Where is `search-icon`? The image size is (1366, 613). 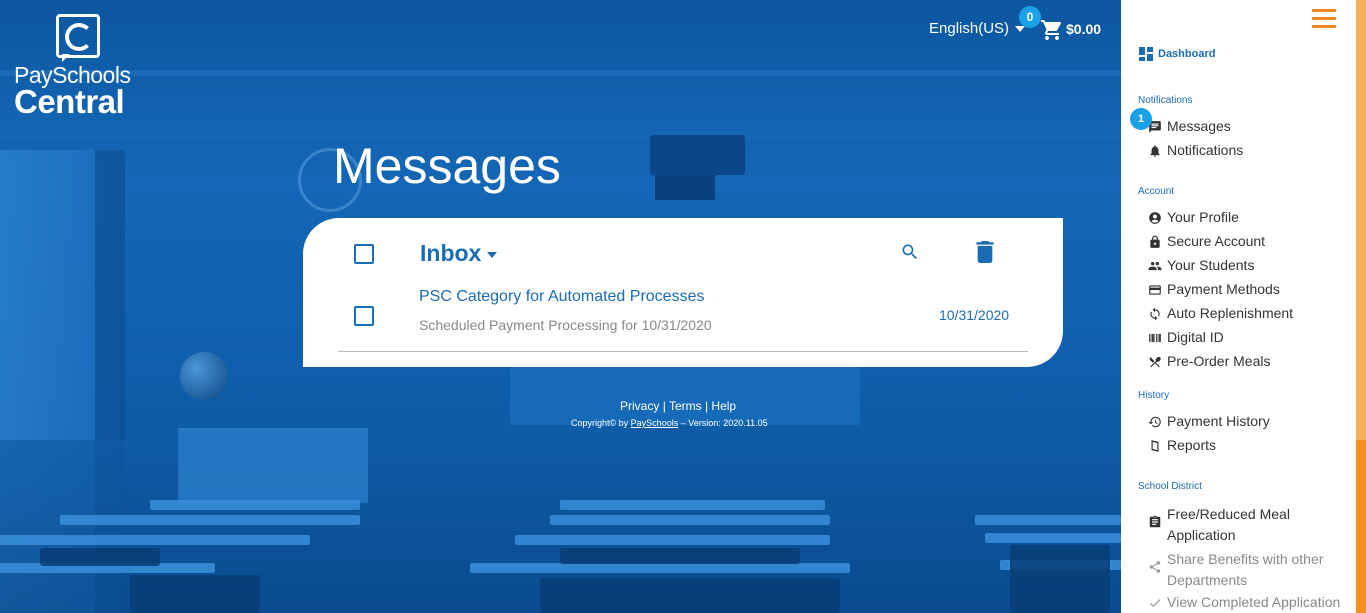
search-icon is located at coordinates (910, 252).